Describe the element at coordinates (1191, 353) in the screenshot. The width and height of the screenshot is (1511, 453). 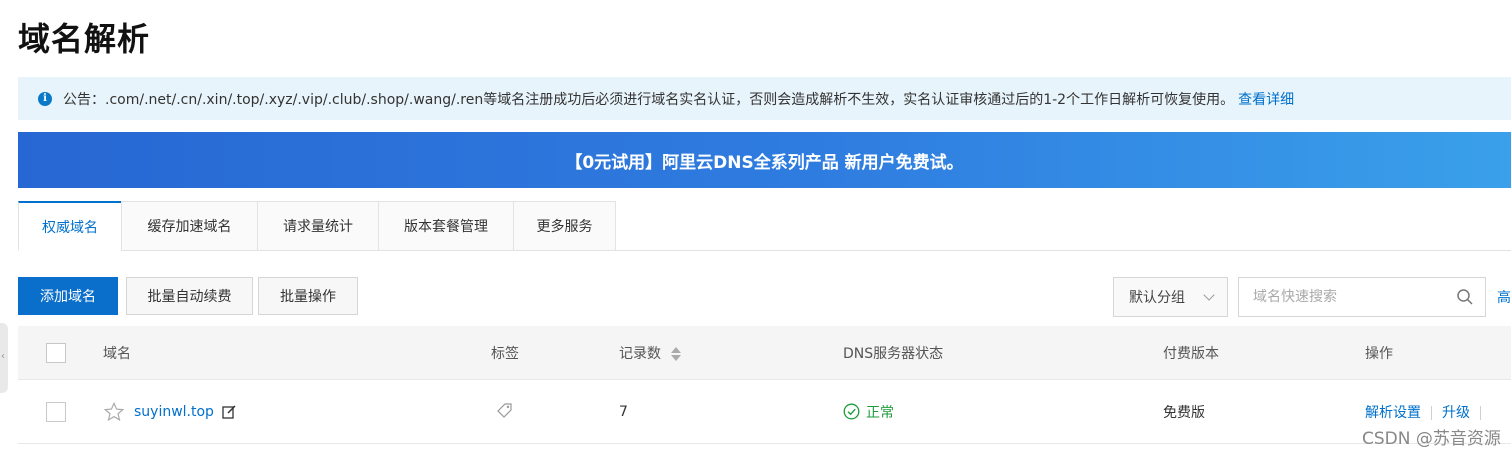
I see `column-header-edition: 付费版本` at that location.